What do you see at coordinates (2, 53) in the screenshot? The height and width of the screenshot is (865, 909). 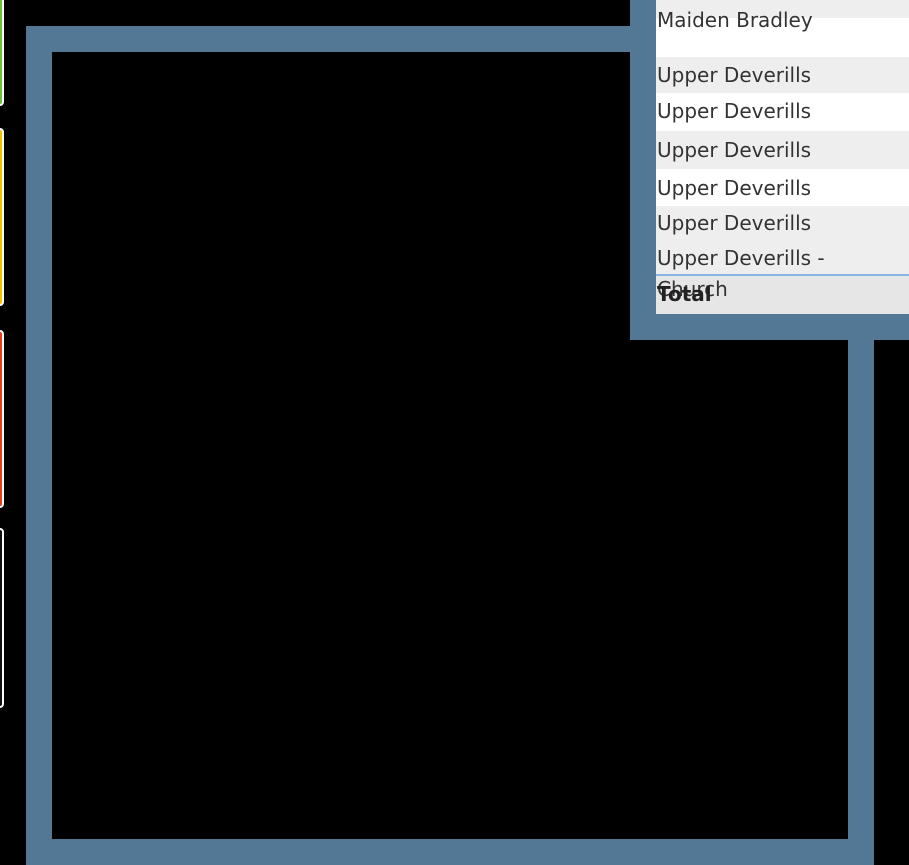 I see `tile-green` at bounding box center [2, 53].